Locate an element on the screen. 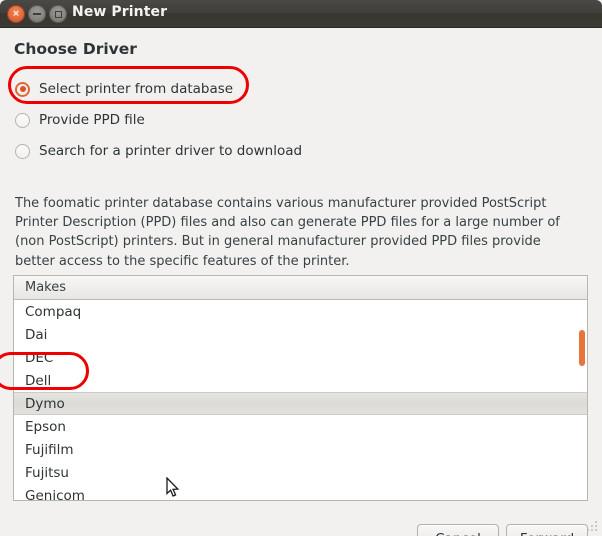 The image size is (602, 536). close-icon: × is located at coordinates (16, 14).